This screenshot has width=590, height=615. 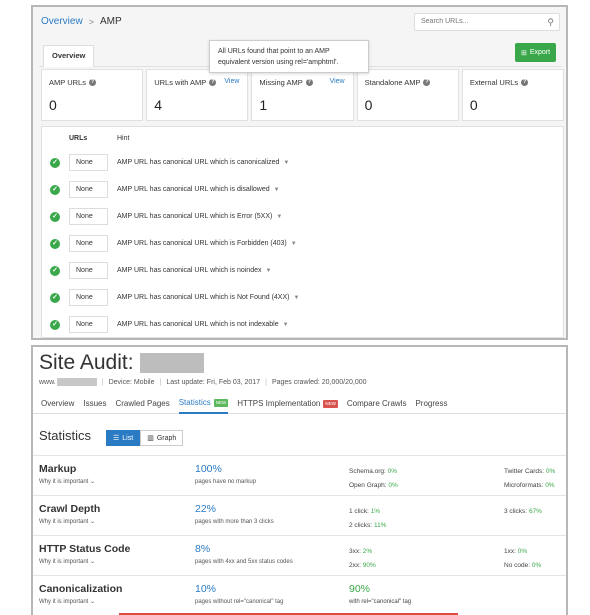 I want to click on tab-https-implementation: HTTPS Implementation NEW, so click(x=287, y=403).